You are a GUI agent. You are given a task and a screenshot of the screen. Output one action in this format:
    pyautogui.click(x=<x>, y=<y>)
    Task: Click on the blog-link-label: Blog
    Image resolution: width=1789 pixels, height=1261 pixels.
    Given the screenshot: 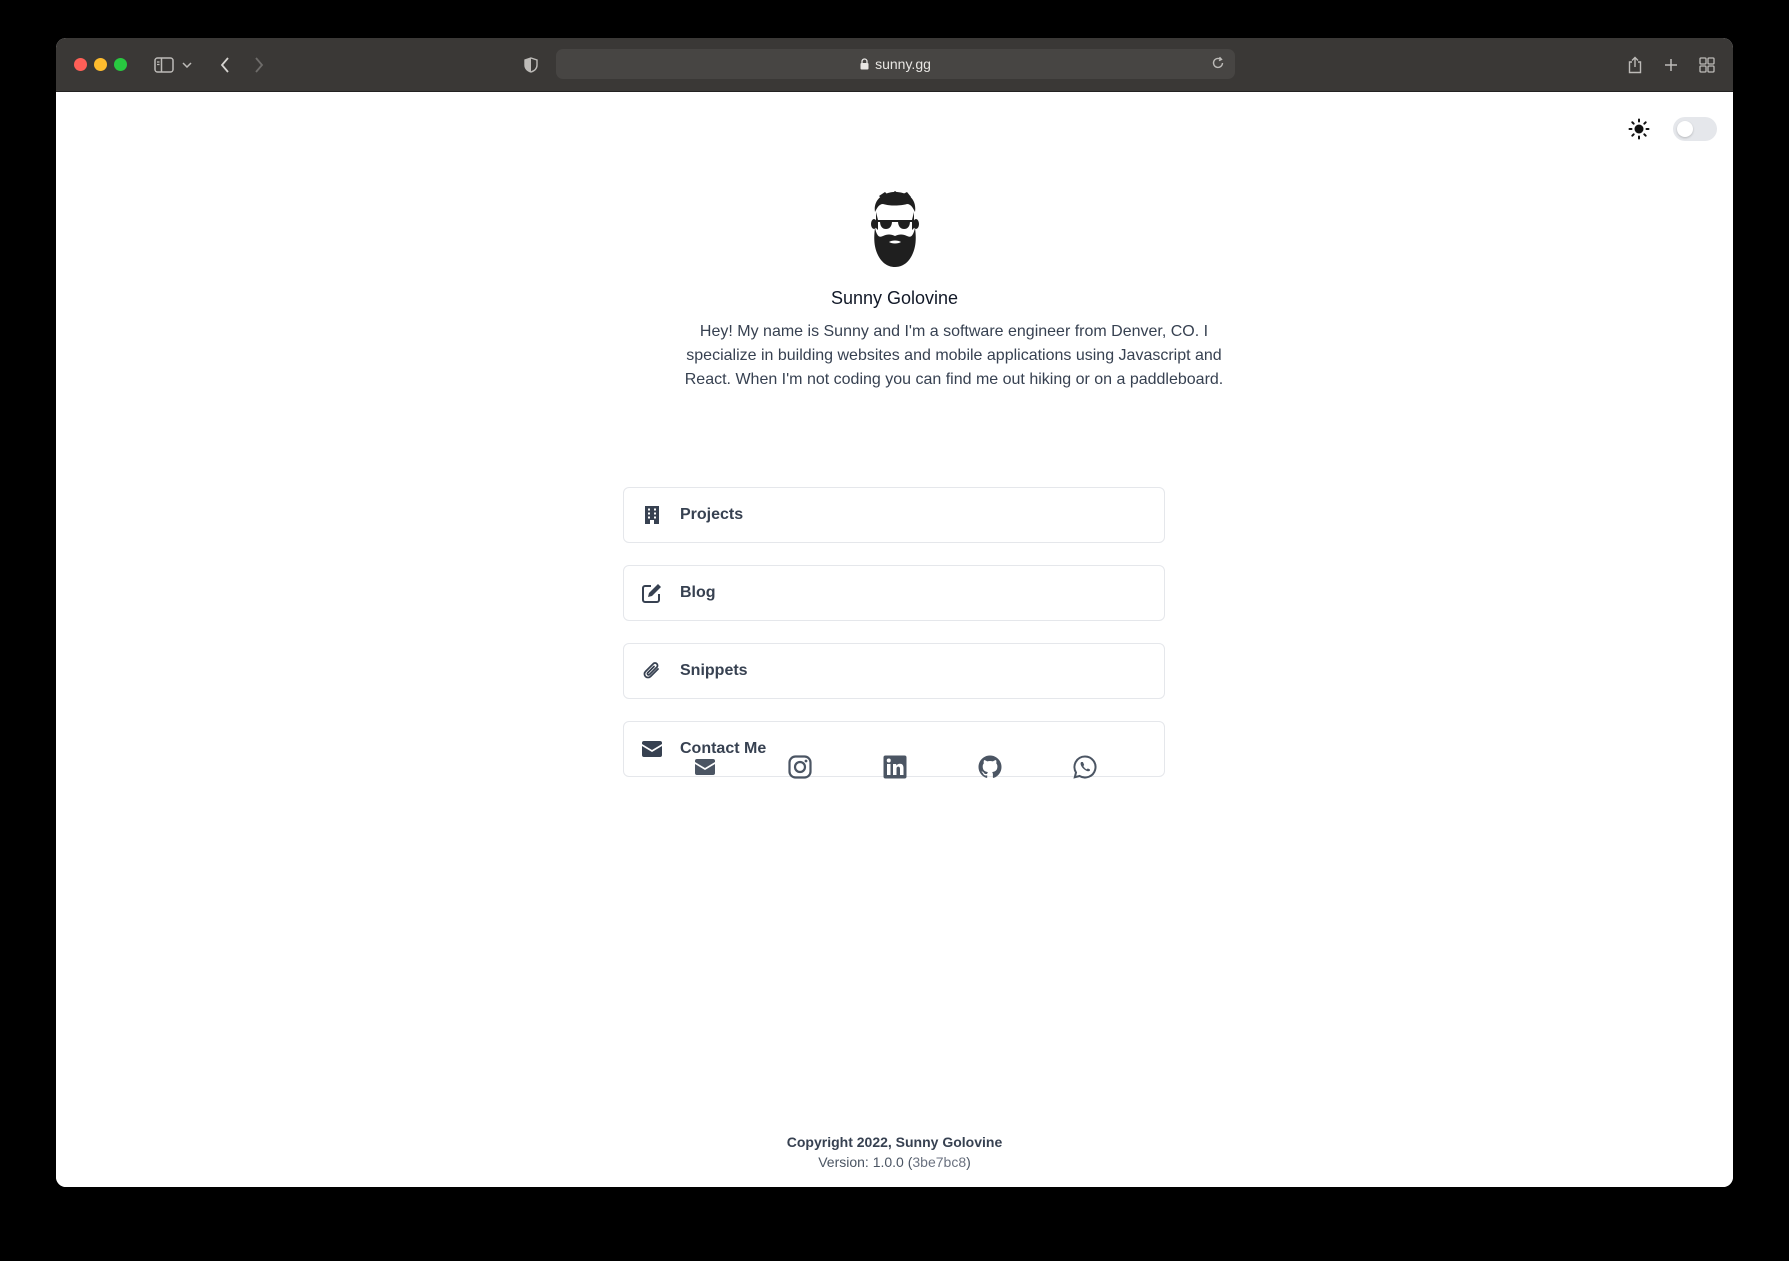 What is the action you would take?
    pyautogui.click(x=698, y=592)
    